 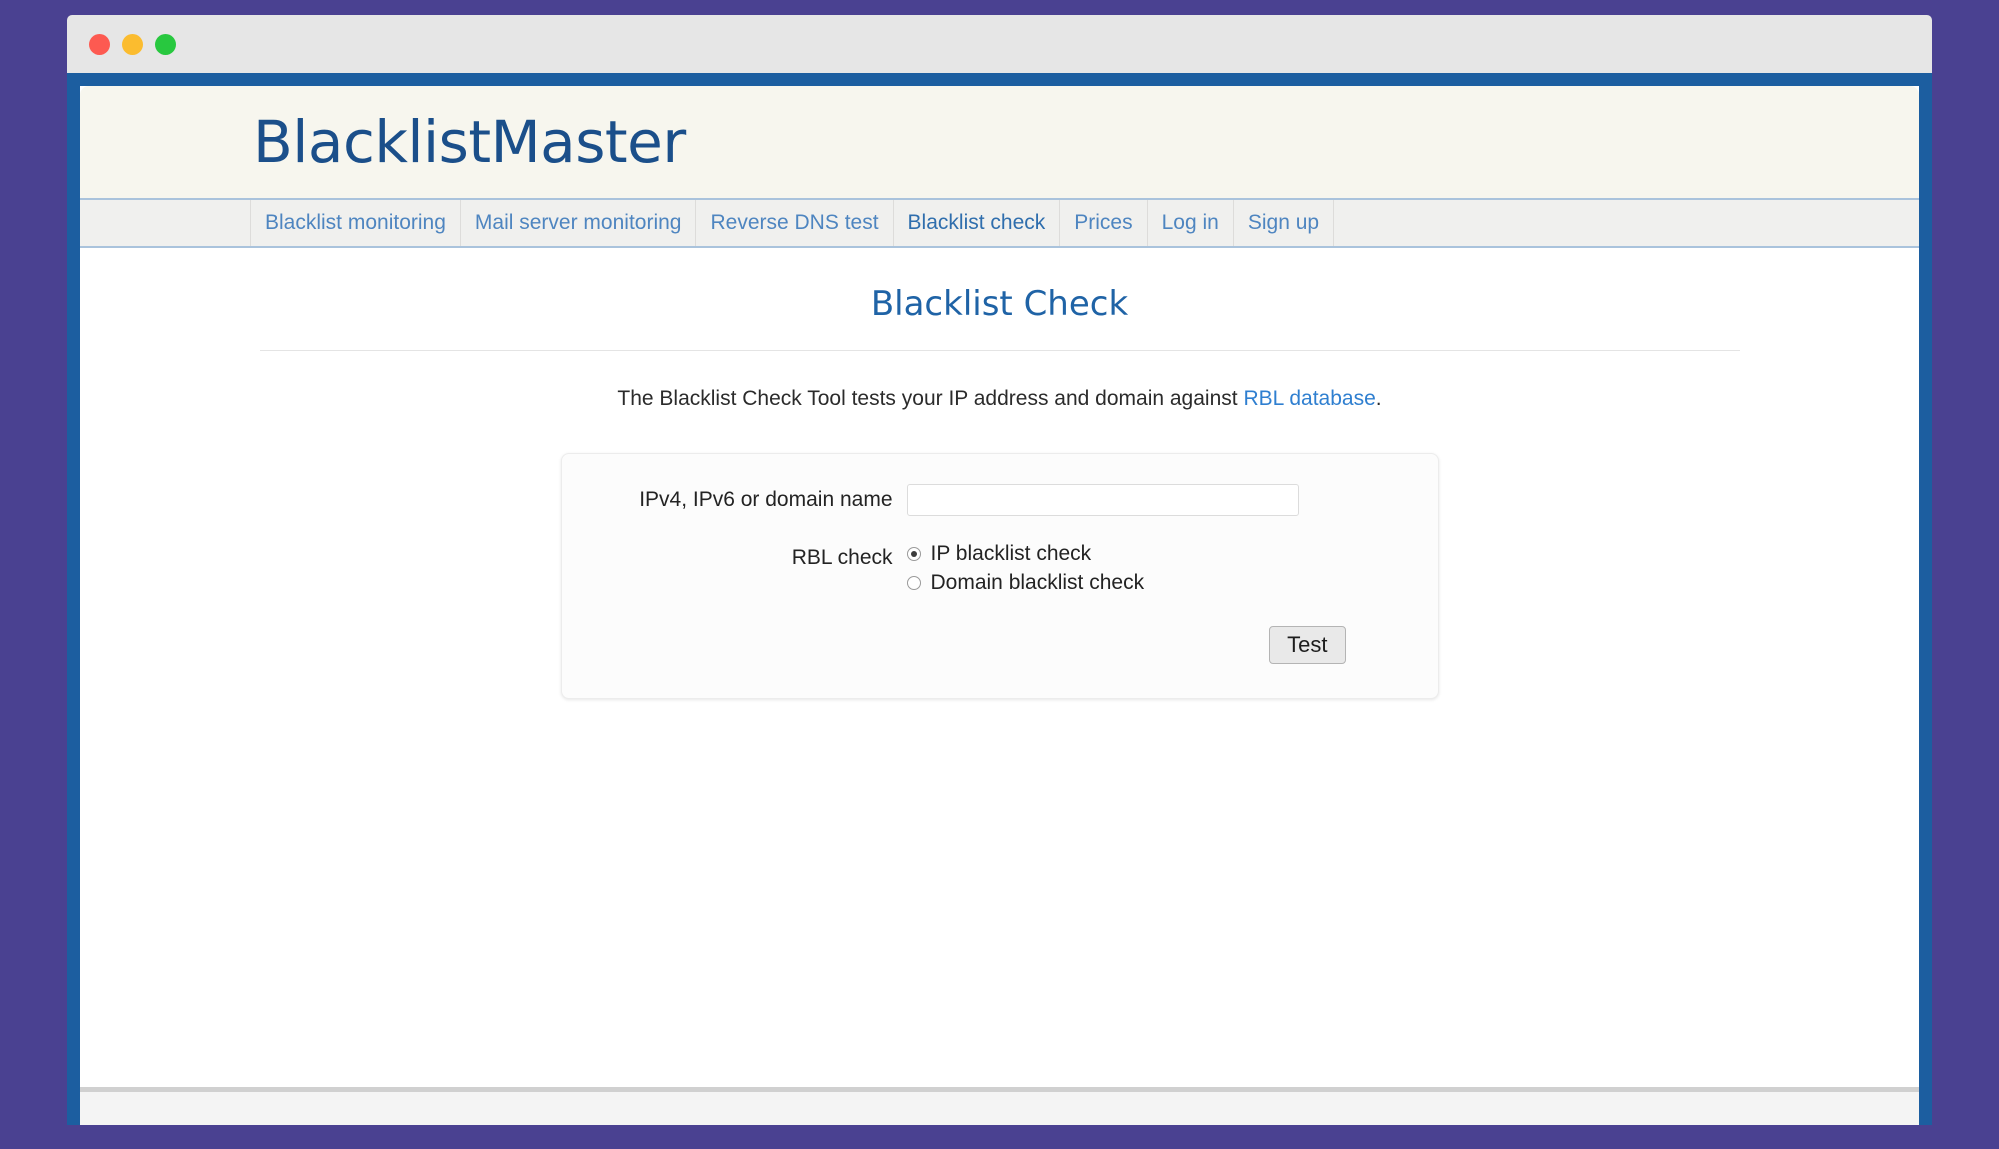 What do you see at coordinates (1284, 223) in the screenshot?
I see `nav-item-sign-up: Sign up` at bounding box center [1284, 223].